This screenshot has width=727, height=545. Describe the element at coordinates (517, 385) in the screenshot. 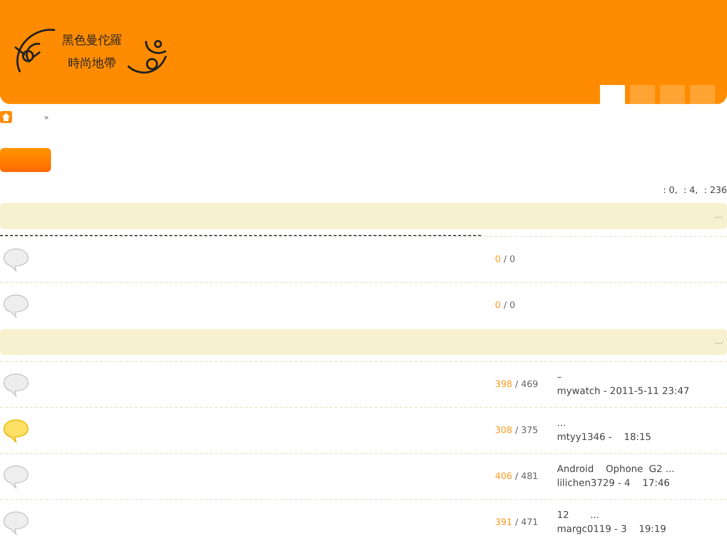

I see `post-count: 398 / 469` at that location.